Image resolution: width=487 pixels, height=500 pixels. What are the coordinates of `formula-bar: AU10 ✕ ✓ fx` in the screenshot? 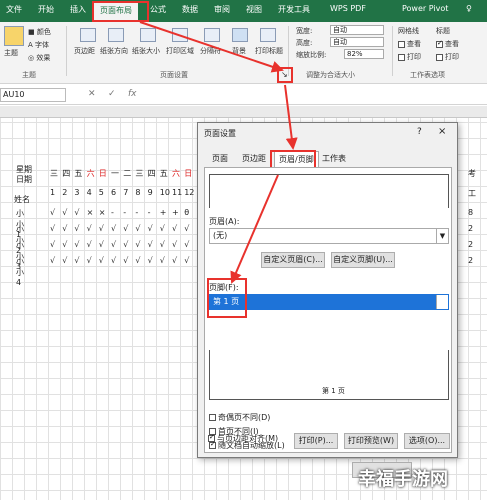 It's located at (243, 95).